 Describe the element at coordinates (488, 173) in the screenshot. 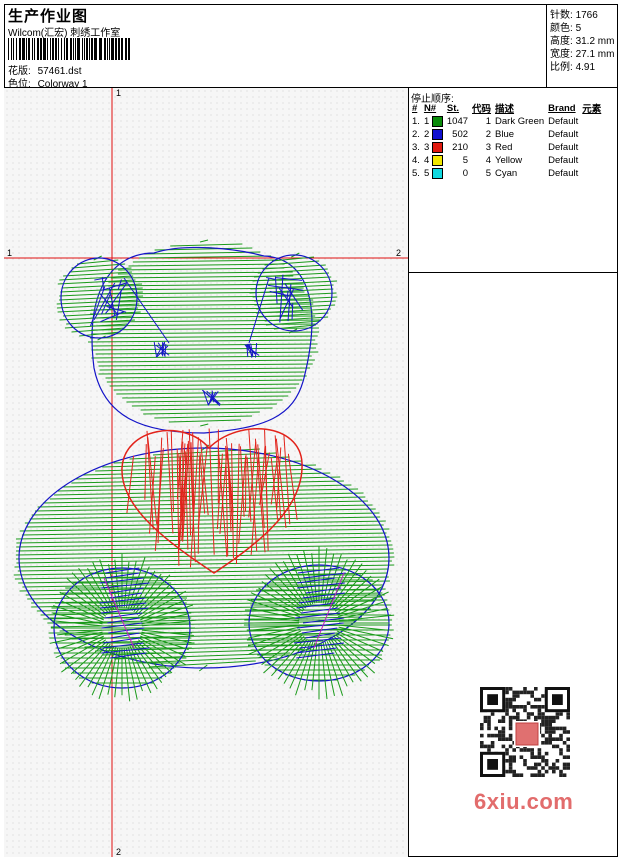

I see `row-code: 5` at that location.